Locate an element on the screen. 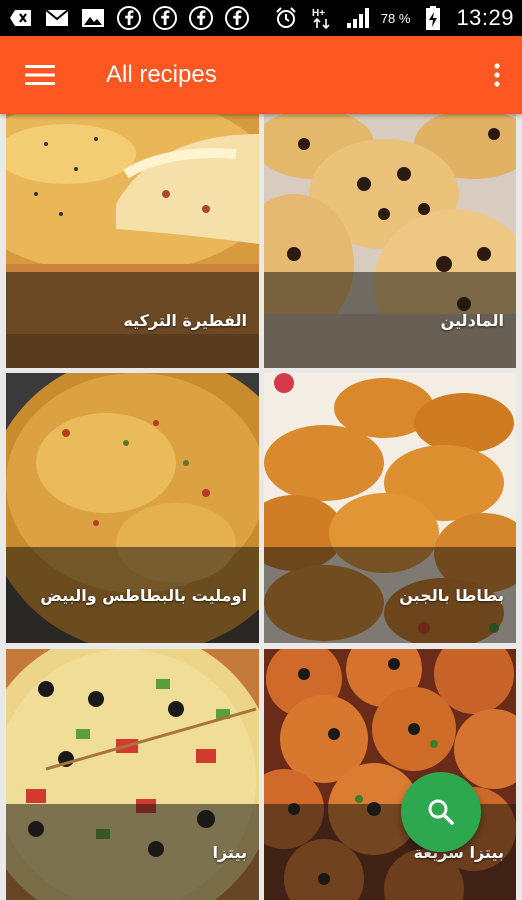 This screenshot has width=522, height=900. battery-charging-icon is located at coordinates (433, 18).